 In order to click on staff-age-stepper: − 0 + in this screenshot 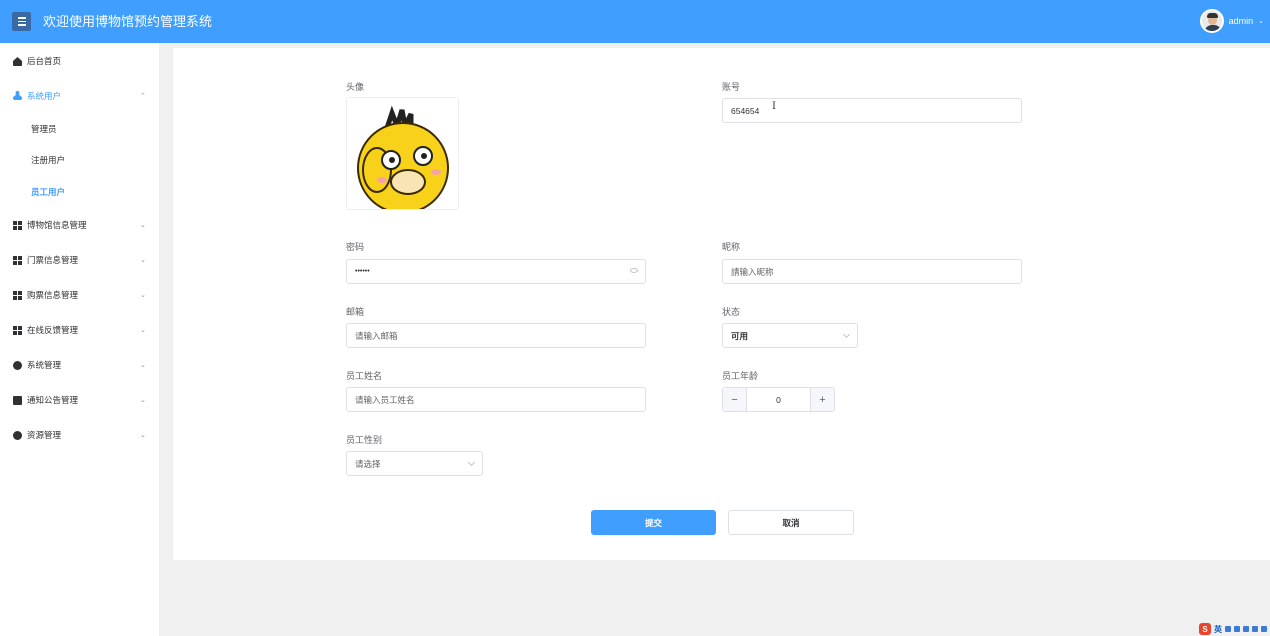, I will do `click(778, 399)`.